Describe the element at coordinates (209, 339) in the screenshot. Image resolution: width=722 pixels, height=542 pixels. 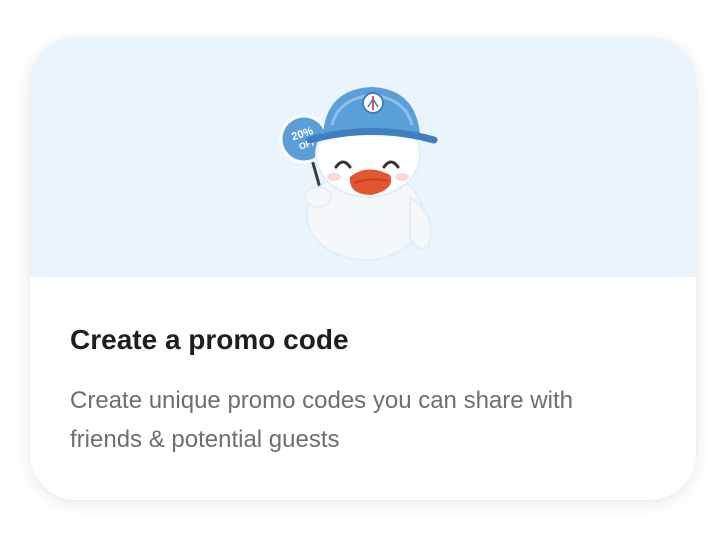
I see `card-title: Create a promo code` at that location.